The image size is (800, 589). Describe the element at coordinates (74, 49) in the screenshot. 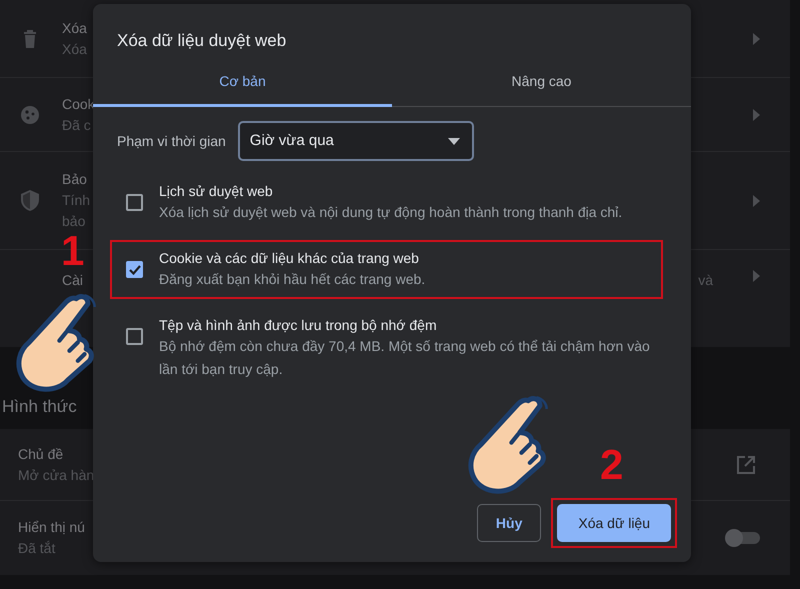

I see `setting-description: Xóa` at that location.